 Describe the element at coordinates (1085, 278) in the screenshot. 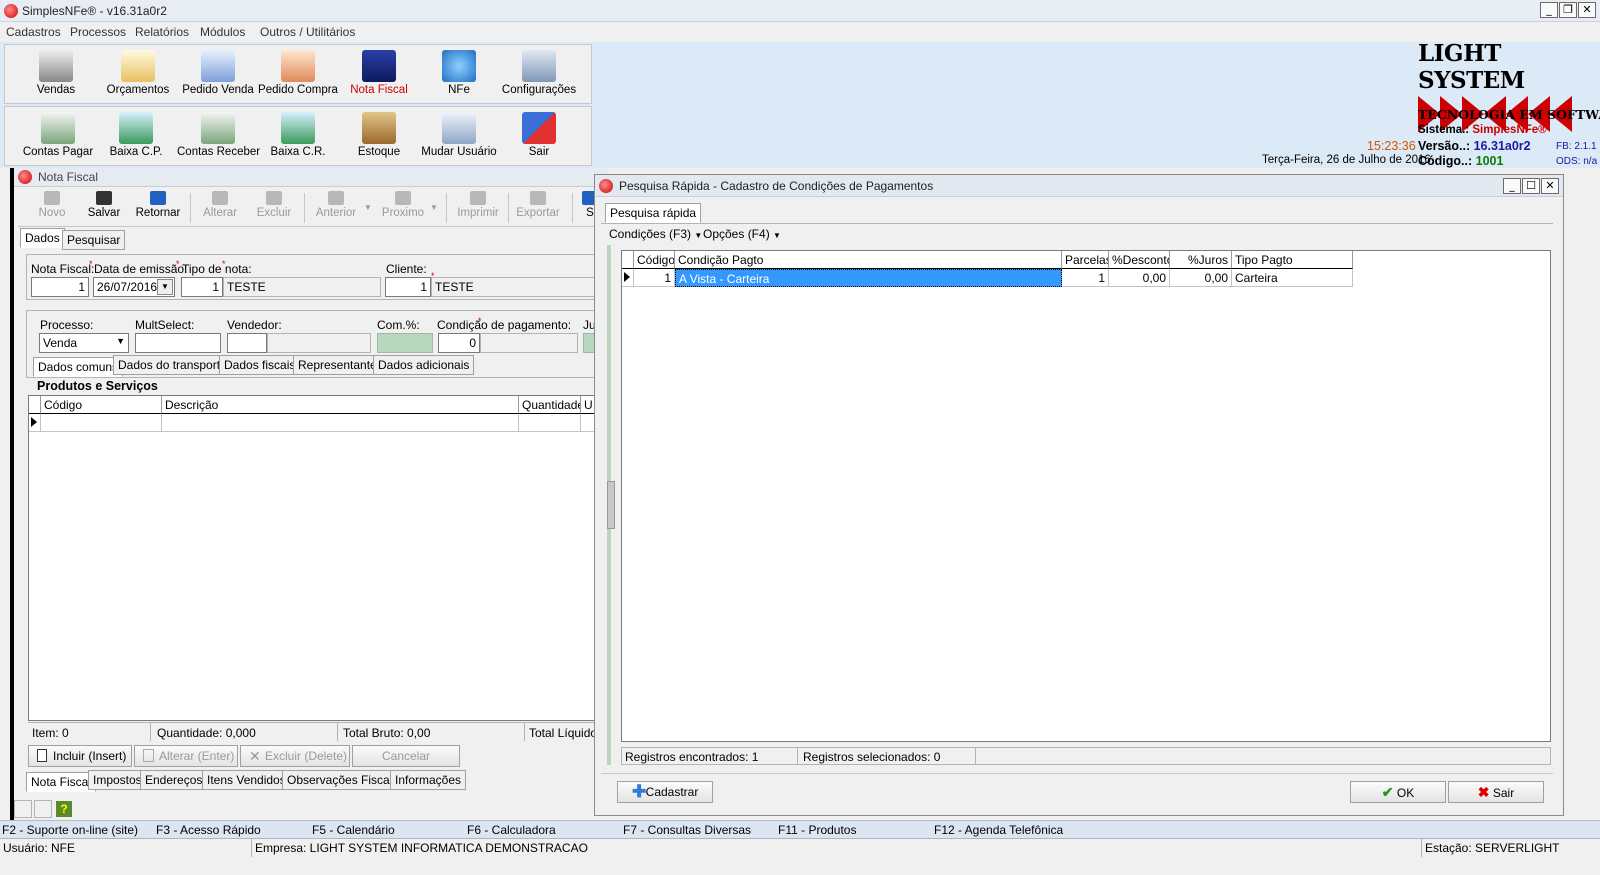

I see `table-row-parcelas: 1` at that location.